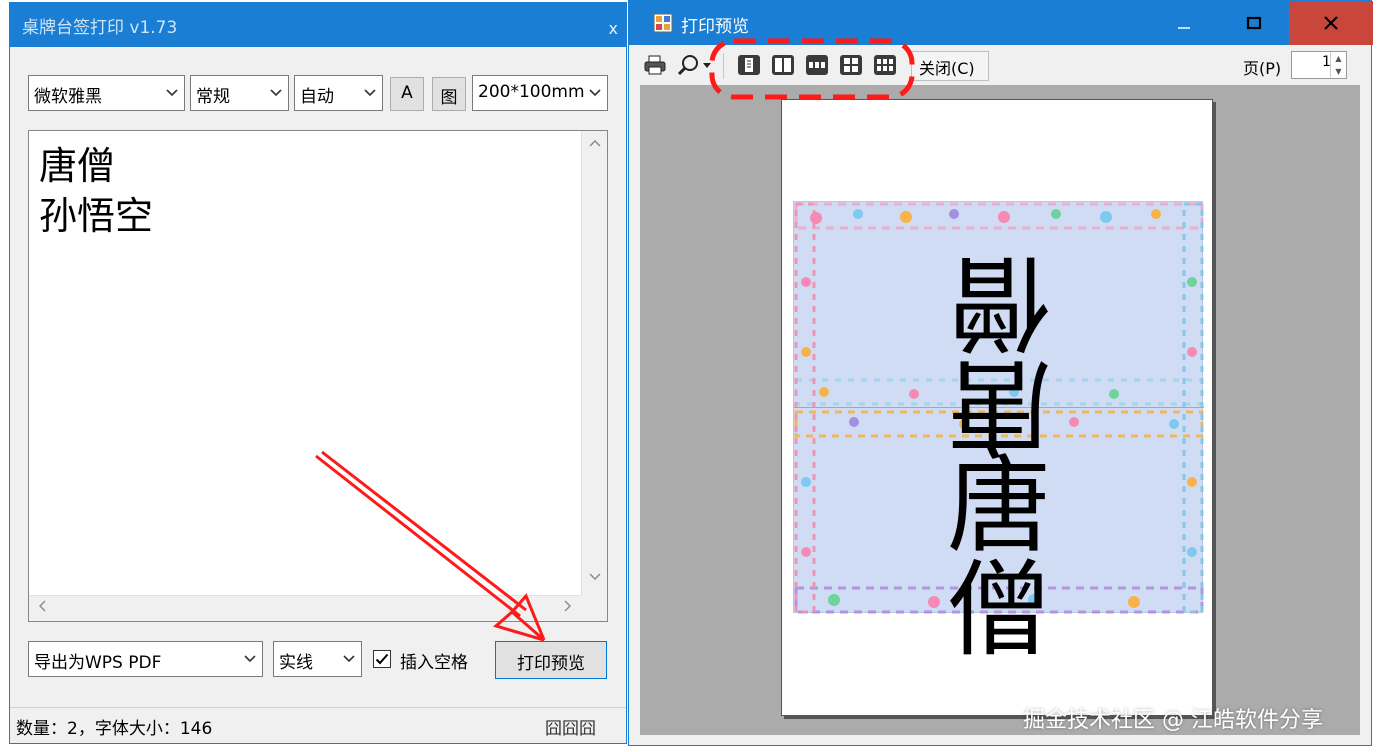 The width and height of the screenshot is (1381, 752). I want to click on font-style-select: 常规, so click(239, 93).